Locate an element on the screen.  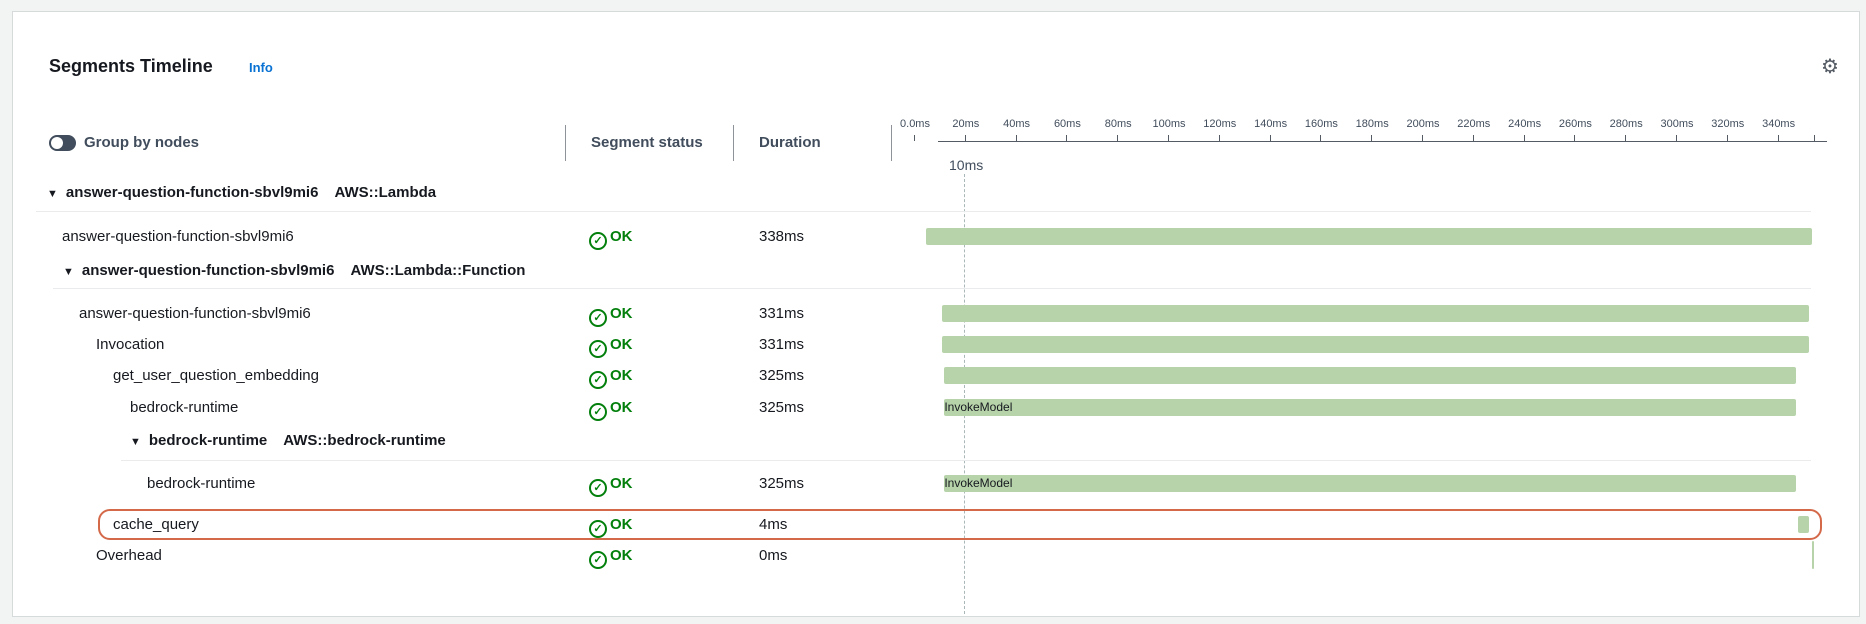
axis-tick-label: 40ms is located at coordinates (1017, 124).